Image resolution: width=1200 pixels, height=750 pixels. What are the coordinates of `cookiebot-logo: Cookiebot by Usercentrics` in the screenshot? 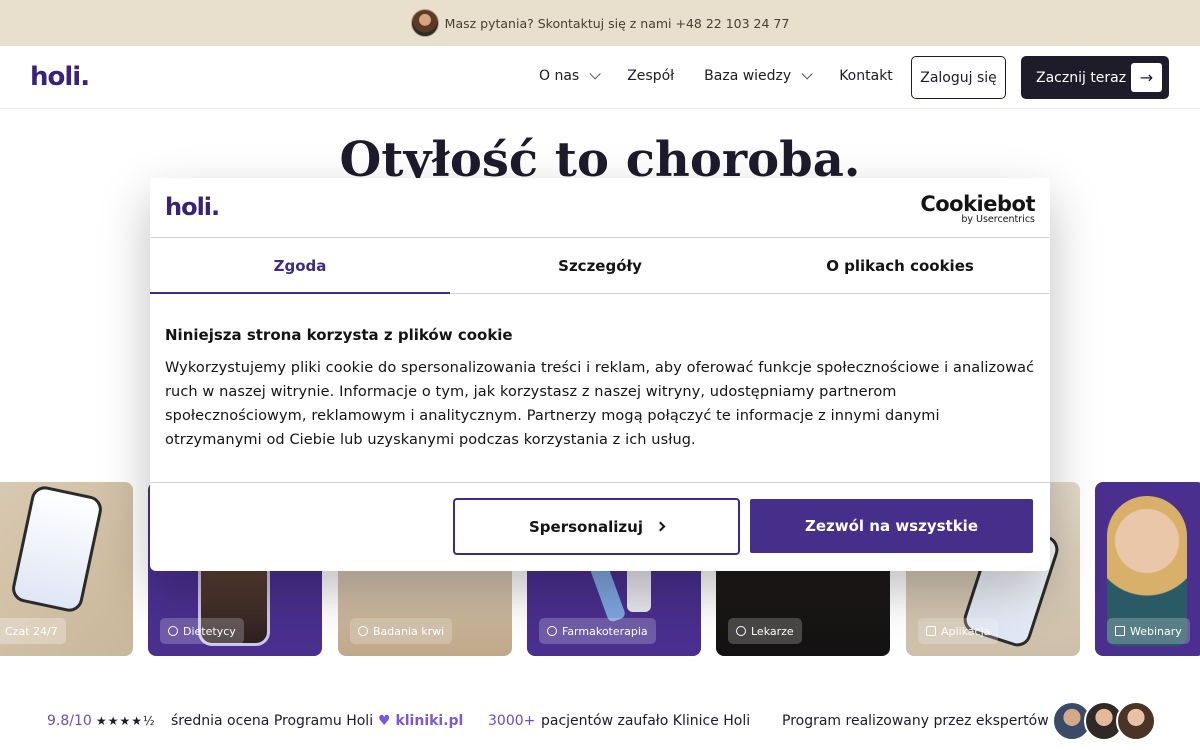 It's located at (977, 208).